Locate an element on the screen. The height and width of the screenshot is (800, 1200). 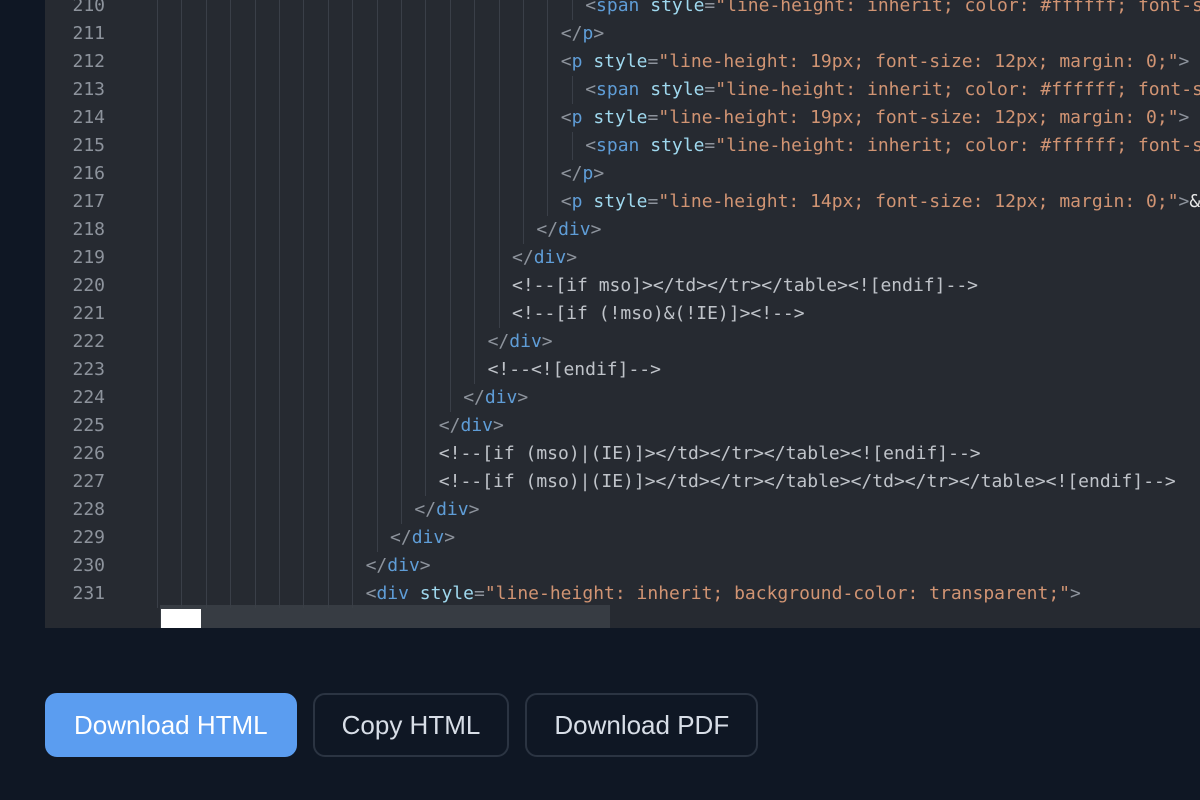
download-pdf-button: Download PDF is located at coordinates (642, 725).